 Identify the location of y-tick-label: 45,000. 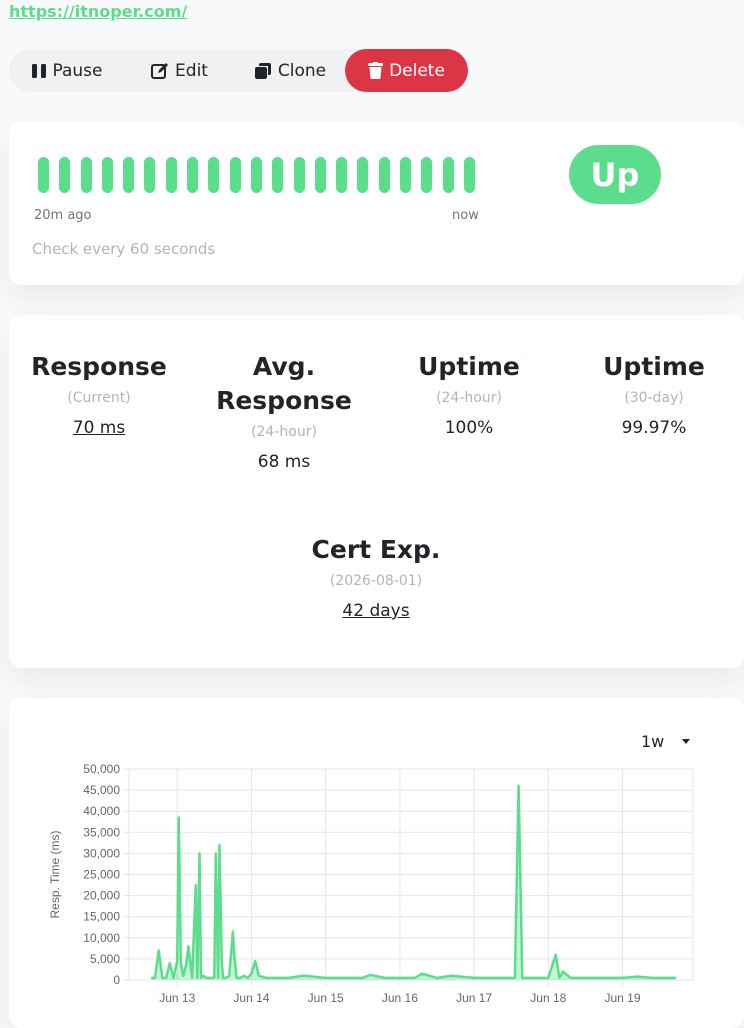
(101, 790).